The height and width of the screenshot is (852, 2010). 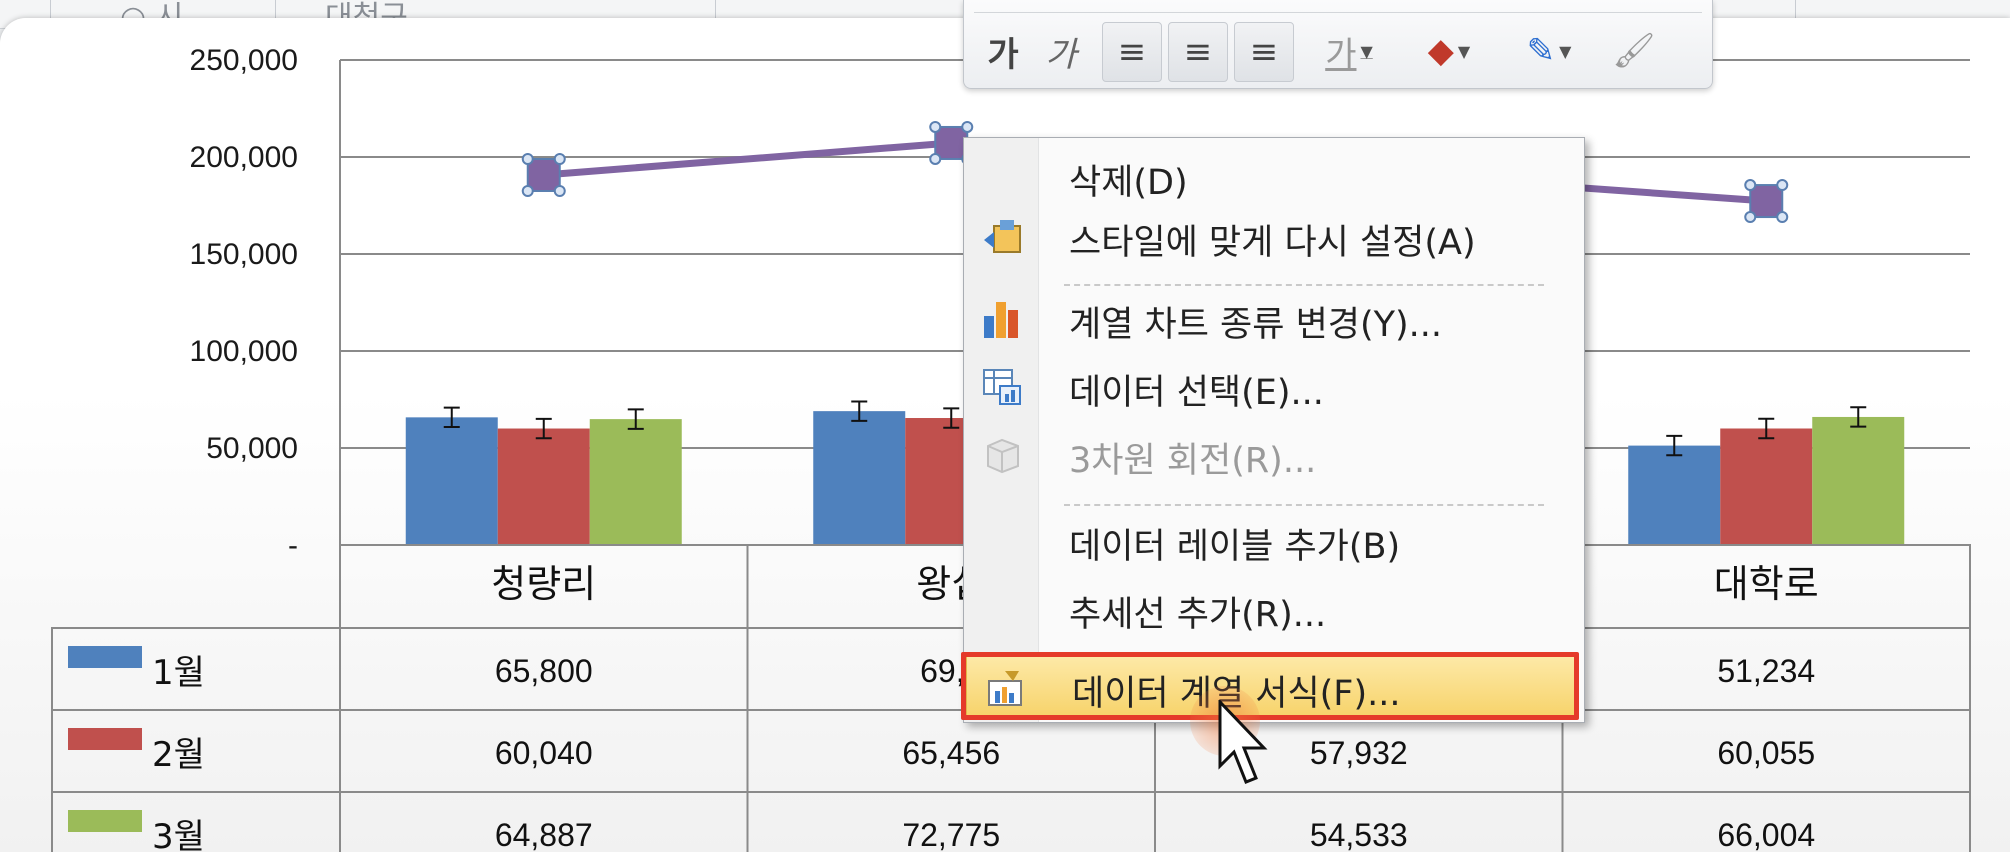 I want to click on bar-1월-1, so click(x=859, y=478).